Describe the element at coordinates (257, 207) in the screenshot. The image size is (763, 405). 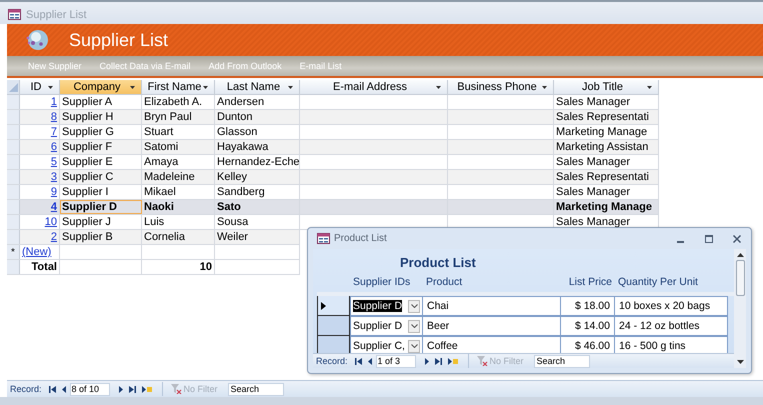
I see `table-cell: Sato` at that location.